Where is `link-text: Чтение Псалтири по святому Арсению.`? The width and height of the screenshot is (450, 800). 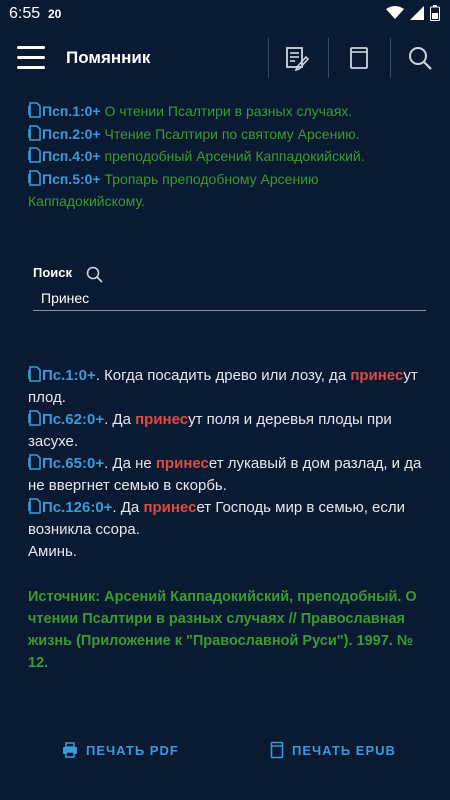
link-text: Чтение Псалтири по святому Арсению. is located at coordinates (230, 133).